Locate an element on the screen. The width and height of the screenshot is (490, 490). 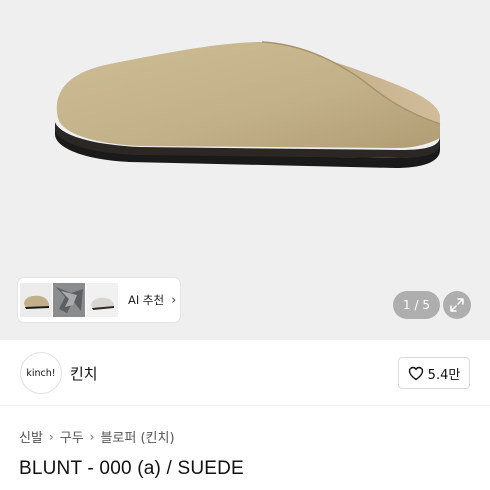
breadcrumb-item-bloafer: 블로퍼 (킨치) is located at coordinates (137, 436).